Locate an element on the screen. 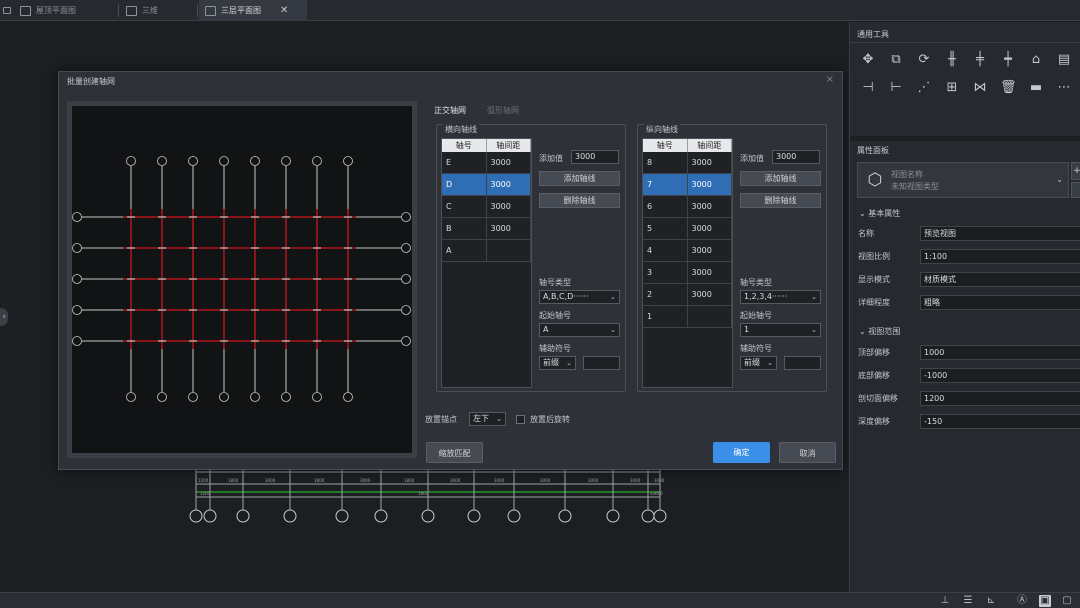 Image resolution: width=1080 pixels, height=608 pixels. close-icon: × is located at coordinates (830, 79).